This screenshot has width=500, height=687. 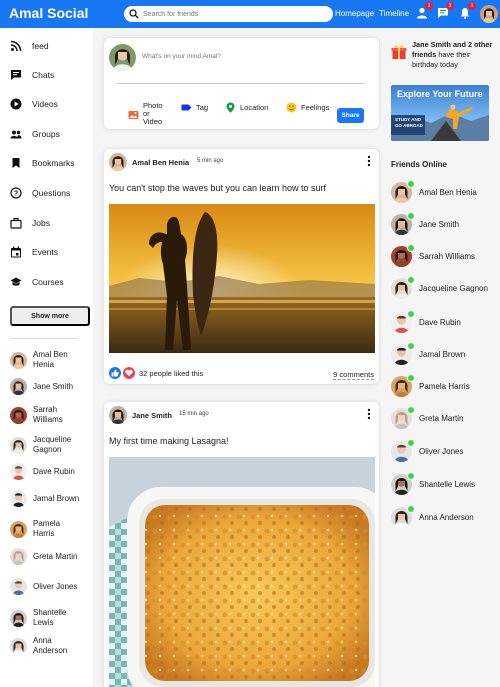 What do you see at coordinates (160, 162) in the screenshot?
I see `post-author: Amal Ben Henia` at bounding box center [160, 162].